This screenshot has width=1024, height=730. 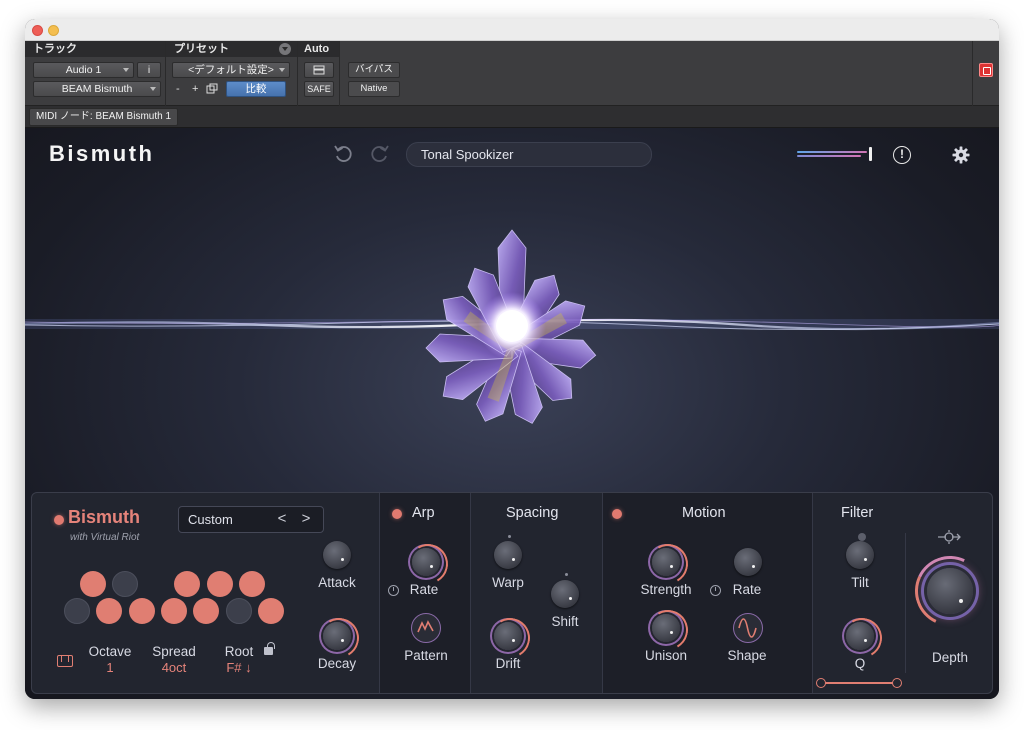 I want to click on compare-button: 比較, so click(x=256, y=89).